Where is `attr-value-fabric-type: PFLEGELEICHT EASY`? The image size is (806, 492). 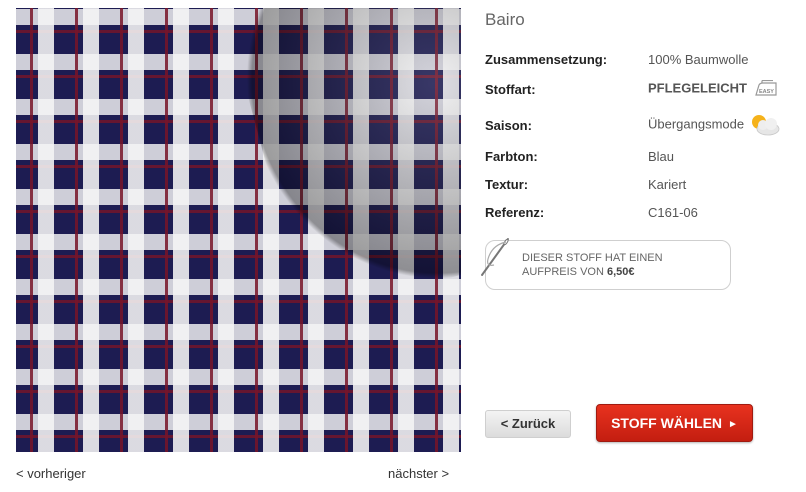
attr-value-fabric-type: PFLEGELEICHT EASY is located at coordinates (713, 89).